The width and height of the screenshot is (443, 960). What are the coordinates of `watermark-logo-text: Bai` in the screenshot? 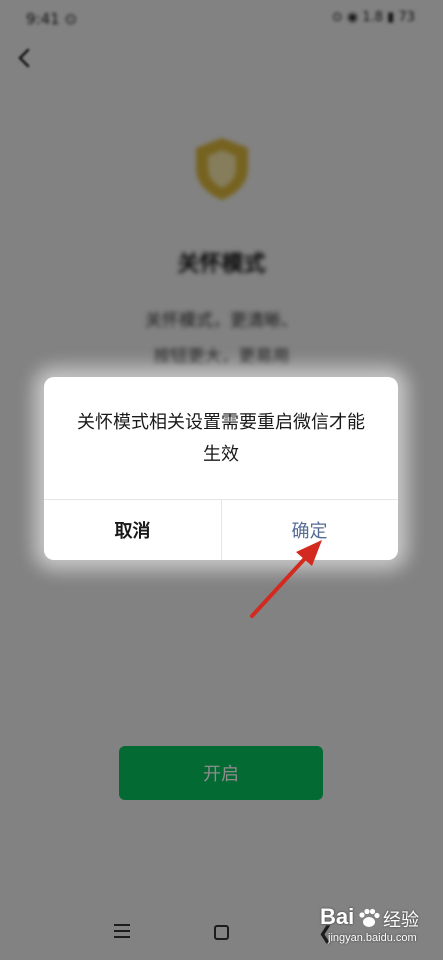 It's located at (337, 916).